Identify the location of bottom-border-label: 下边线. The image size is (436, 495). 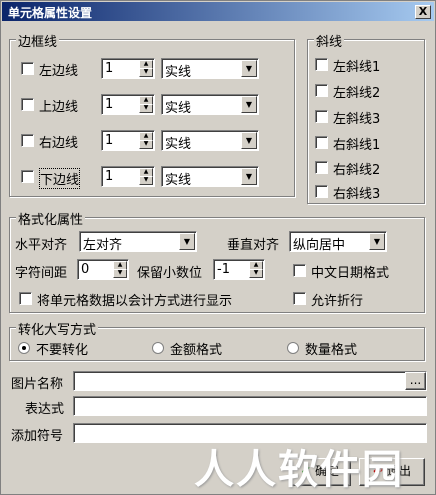
(60, 178).